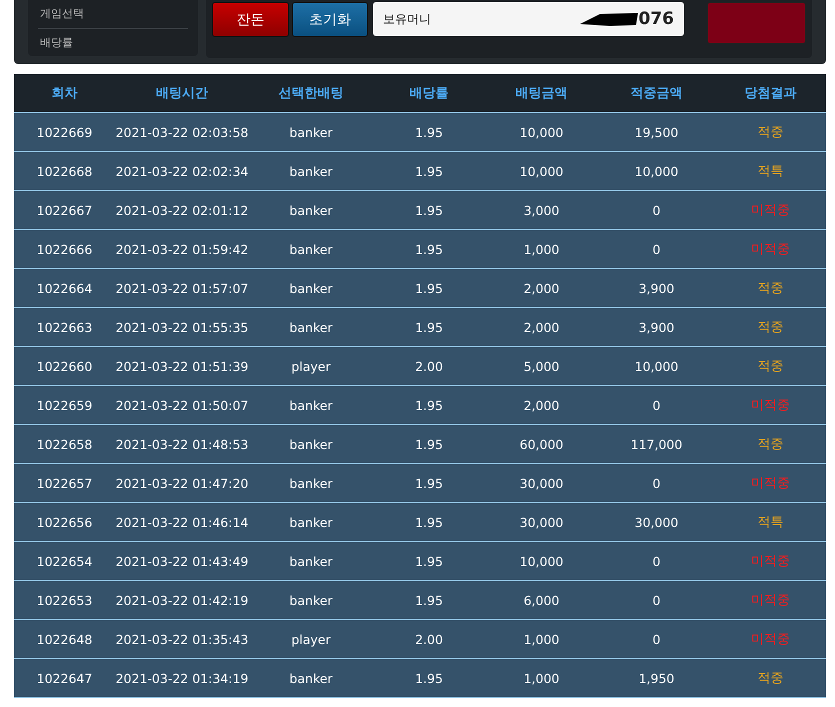 The height and width of the screenshot is (707, 835). I want to click on column-header: 적중금액, so click(656, 93).